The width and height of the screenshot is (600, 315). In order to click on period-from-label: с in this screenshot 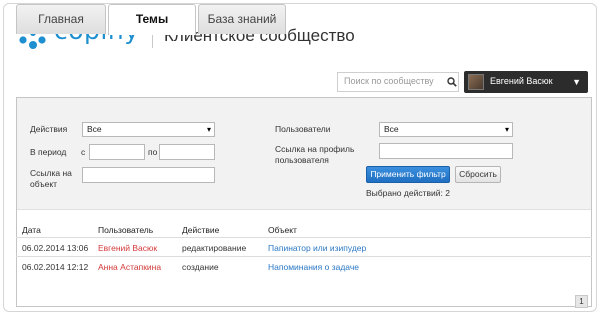, I will do `click(83, 152)`.